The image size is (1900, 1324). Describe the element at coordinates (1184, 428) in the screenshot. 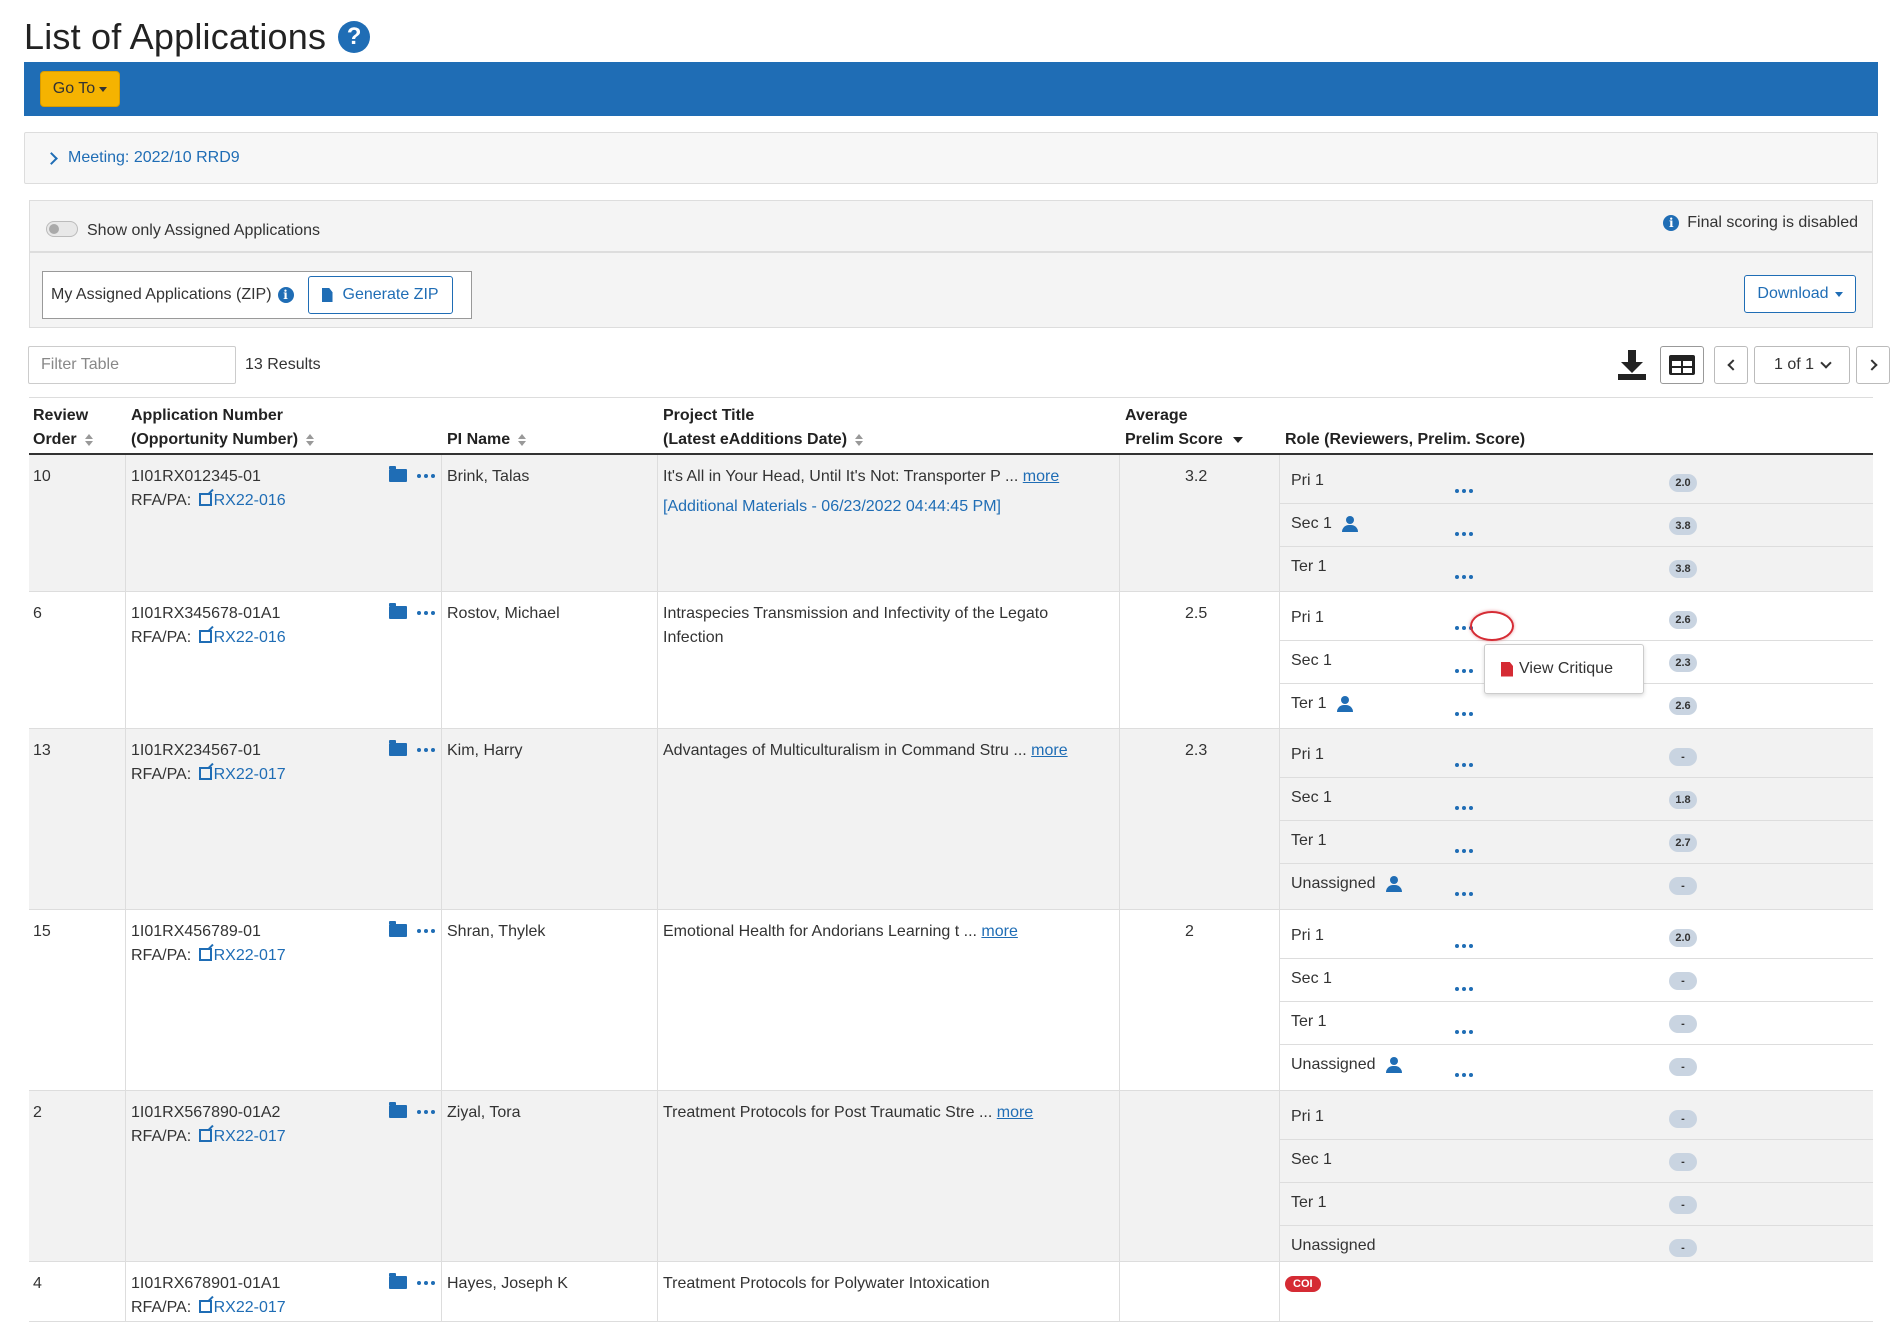

I see `col-average-score: Average Prelim Score` at that location.